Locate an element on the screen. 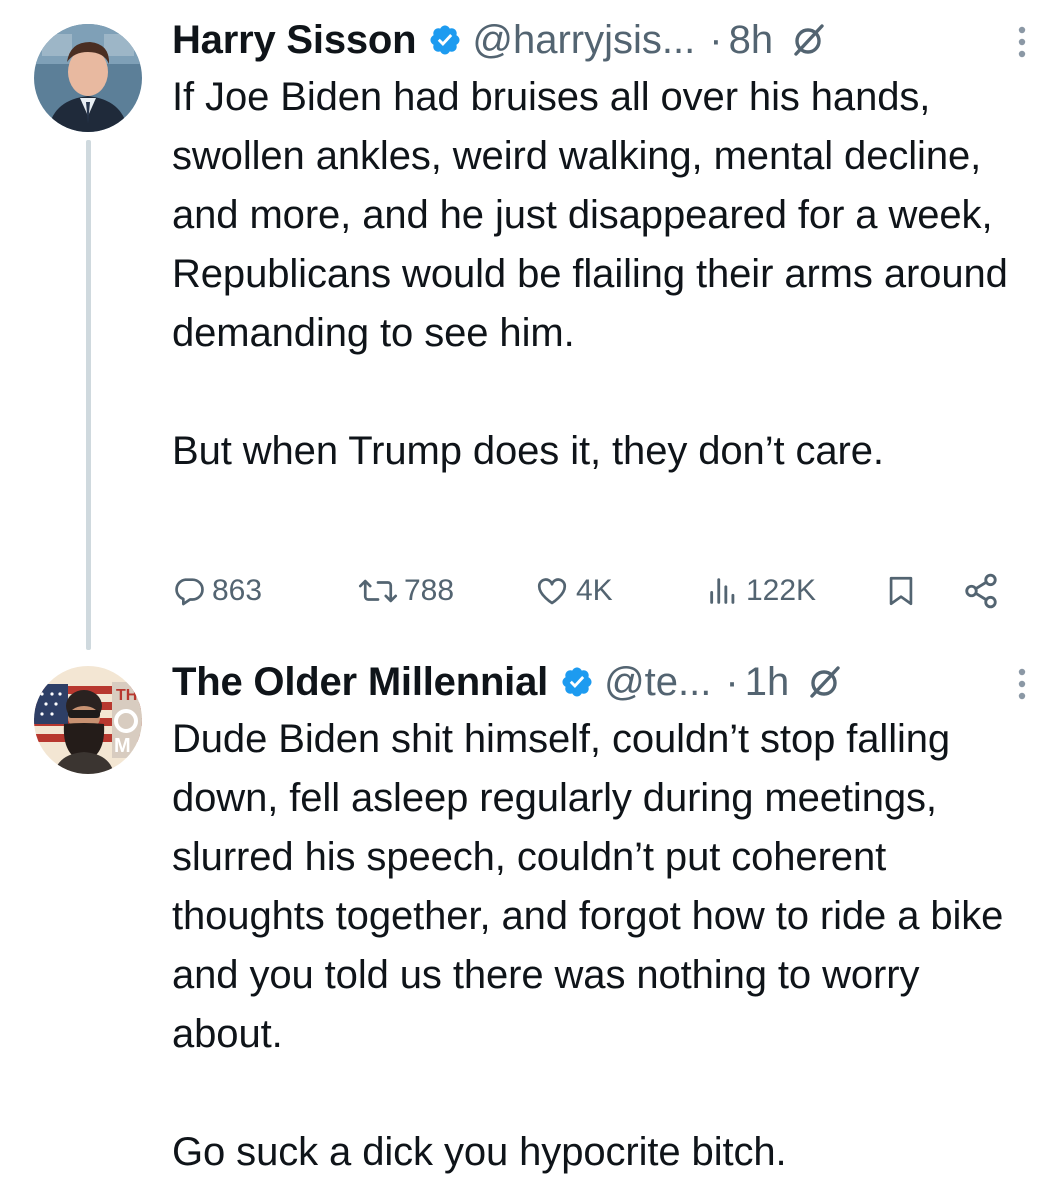  reply-button: 863 is located at coordinates (217, 591).